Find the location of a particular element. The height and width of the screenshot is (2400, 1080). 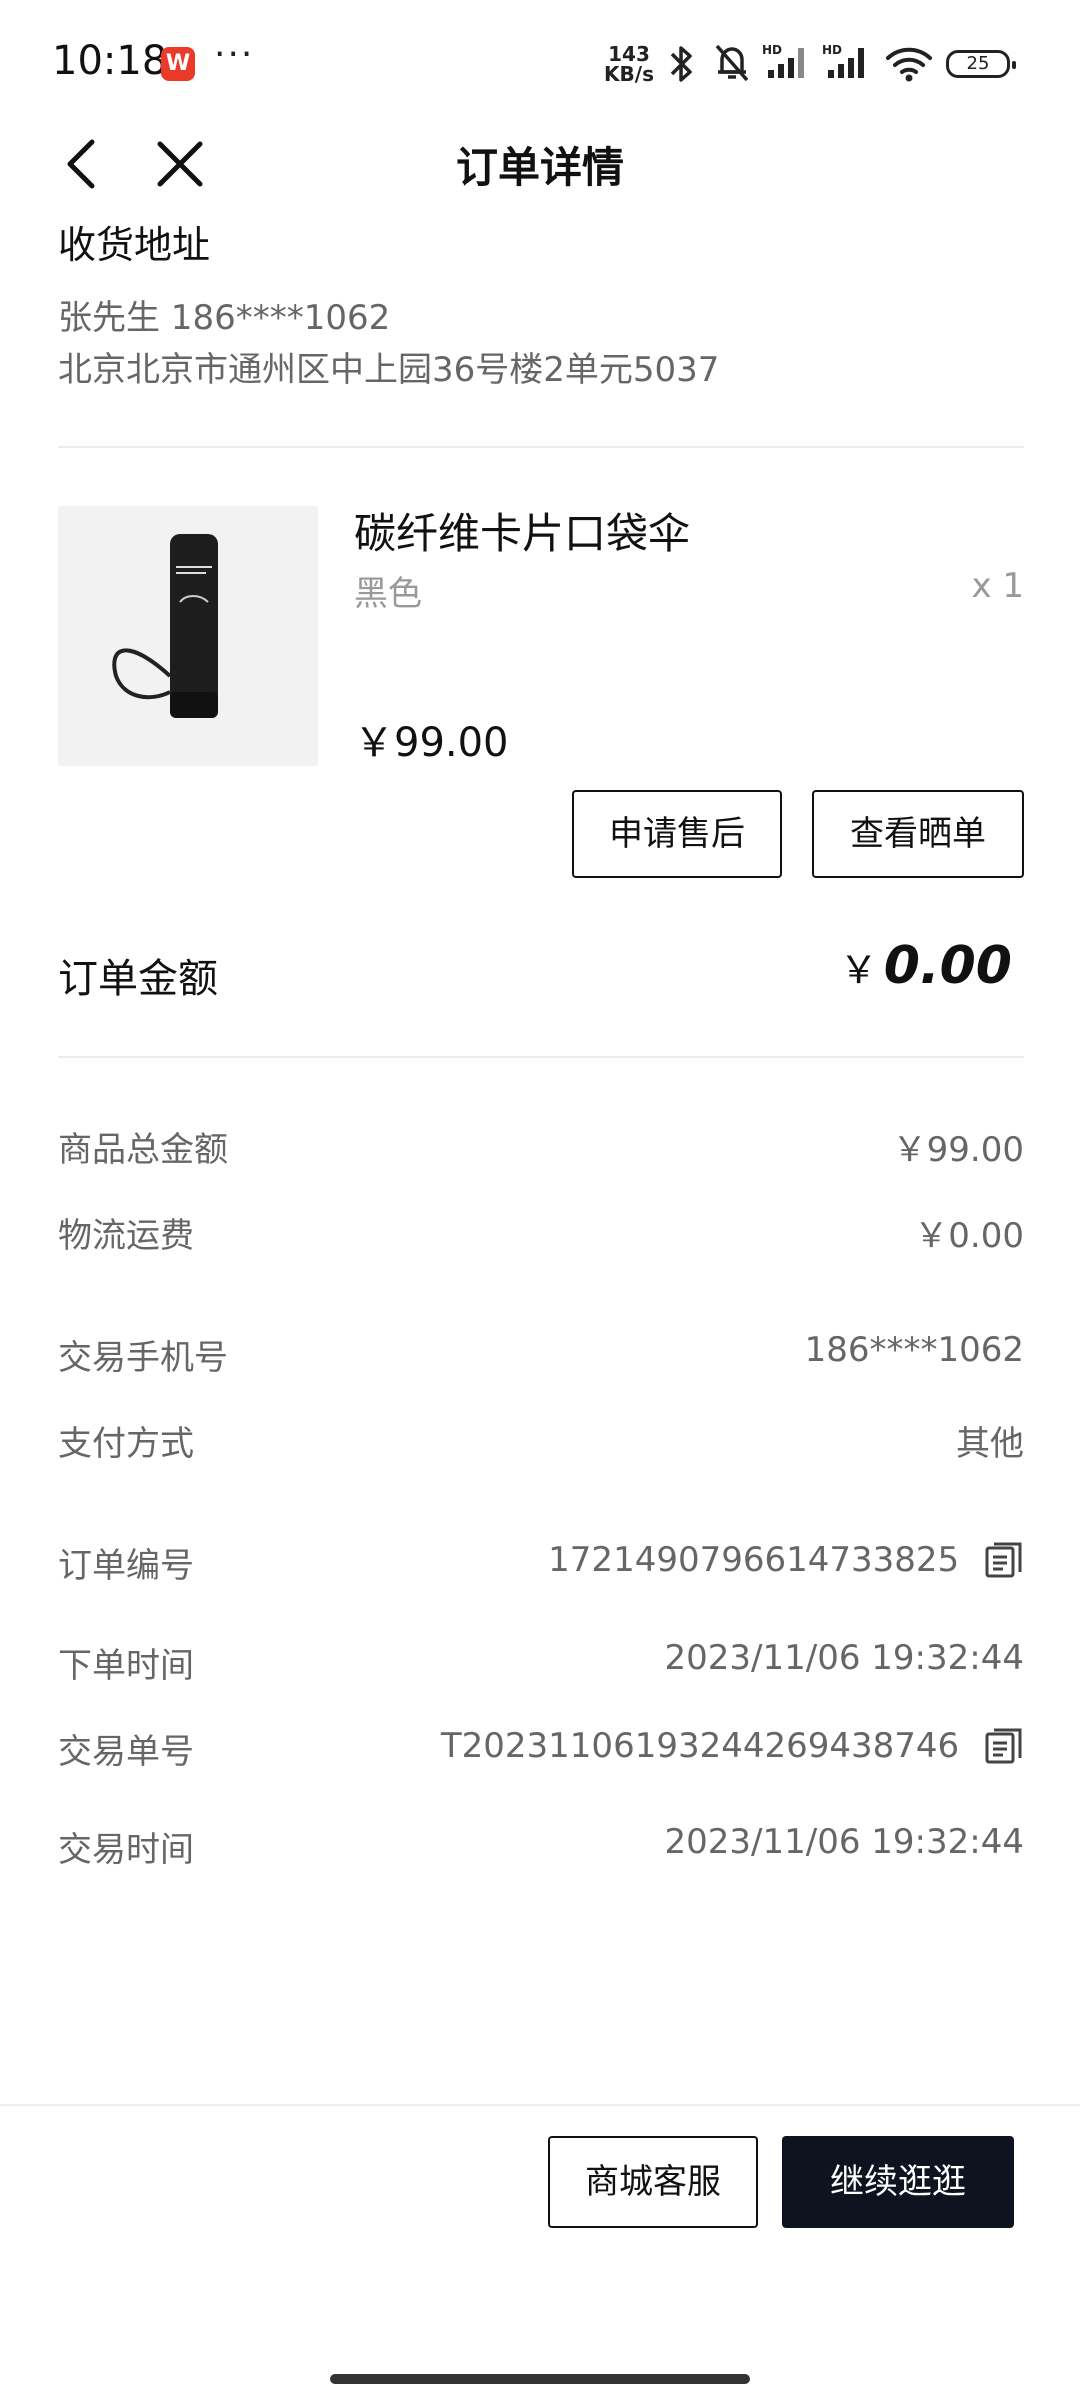

network-speed: 143 KB/s is located at coordinates (629, 64).